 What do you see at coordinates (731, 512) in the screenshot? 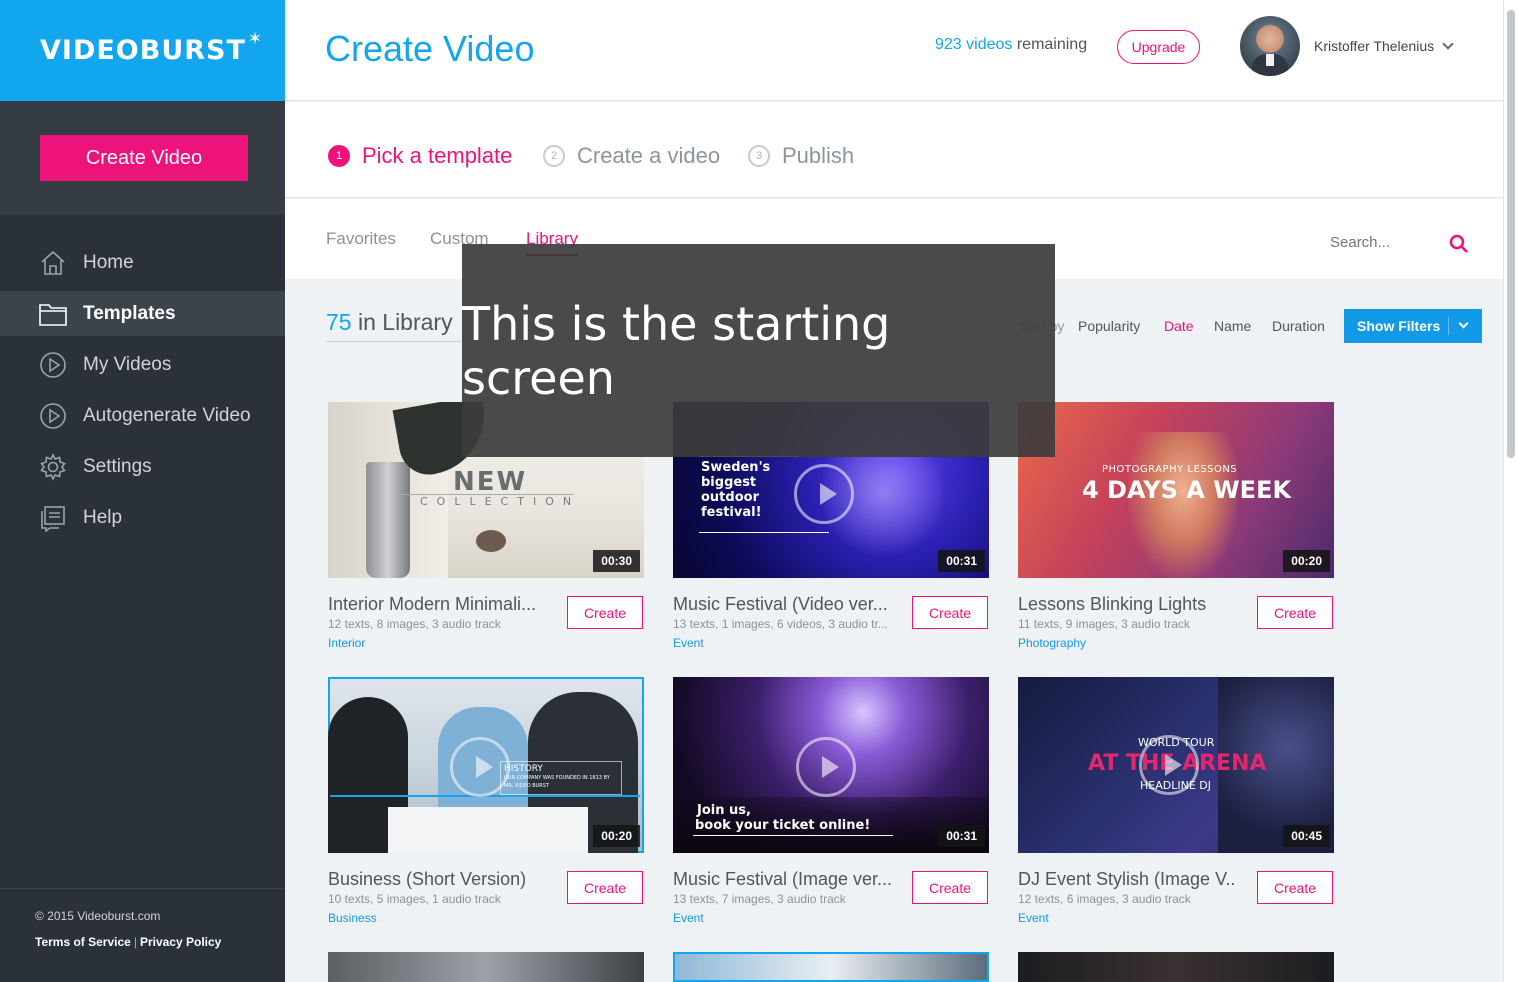
I see `thumb-text: festival!` at bounding box center [731, 512].